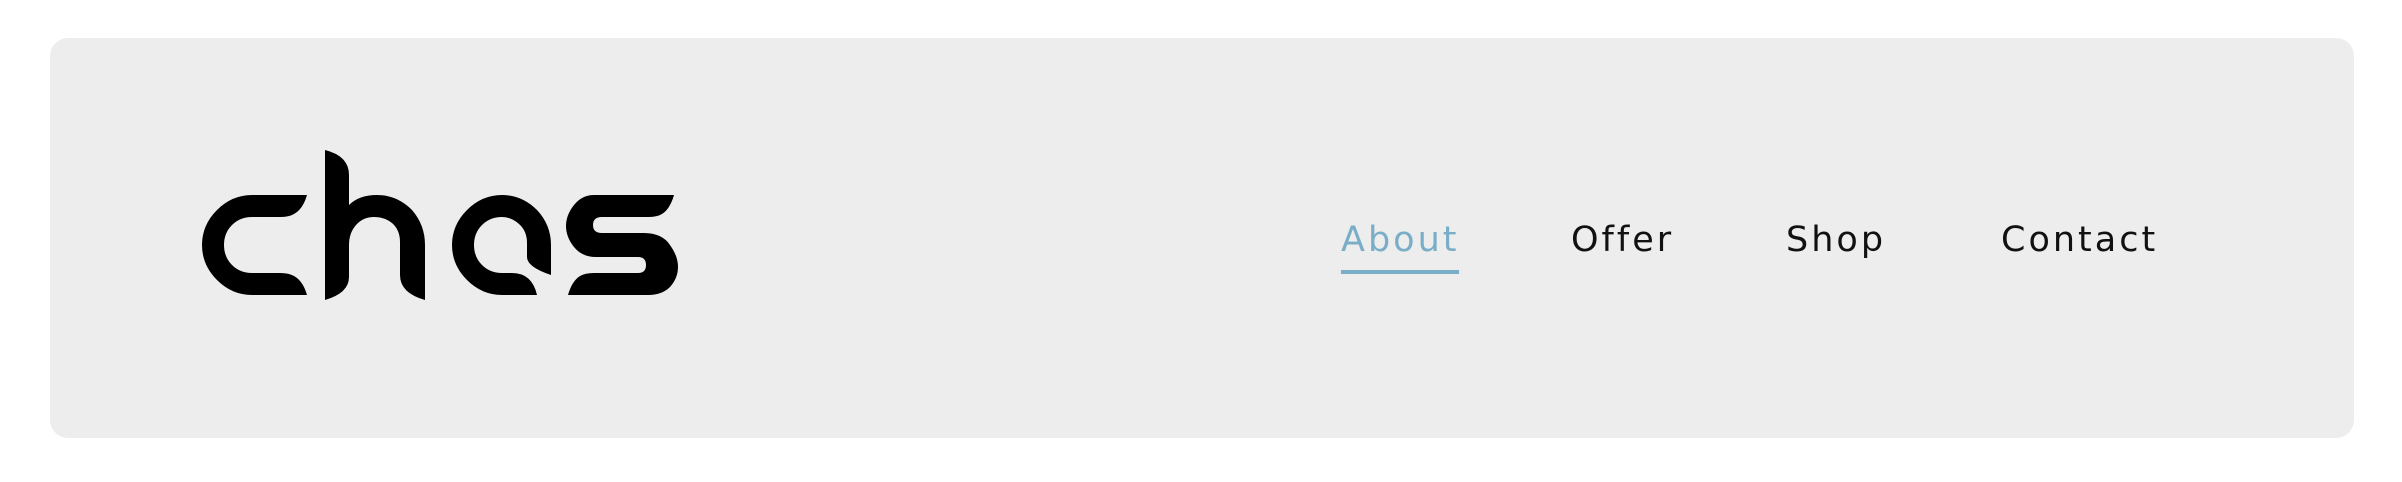 Image resolution: width=2402 pixels, height=482 pixels. I want to click on nav-item-about: About, so click(1400, 242).